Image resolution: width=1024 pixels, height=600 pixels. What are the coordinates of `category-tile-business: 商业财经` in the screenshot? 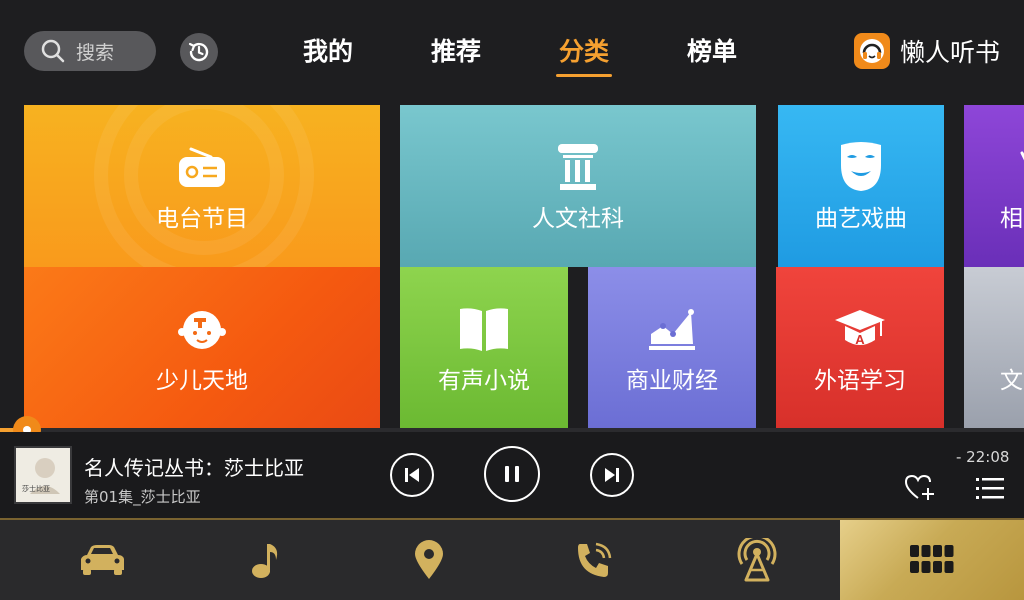 It's located at (672, 348).